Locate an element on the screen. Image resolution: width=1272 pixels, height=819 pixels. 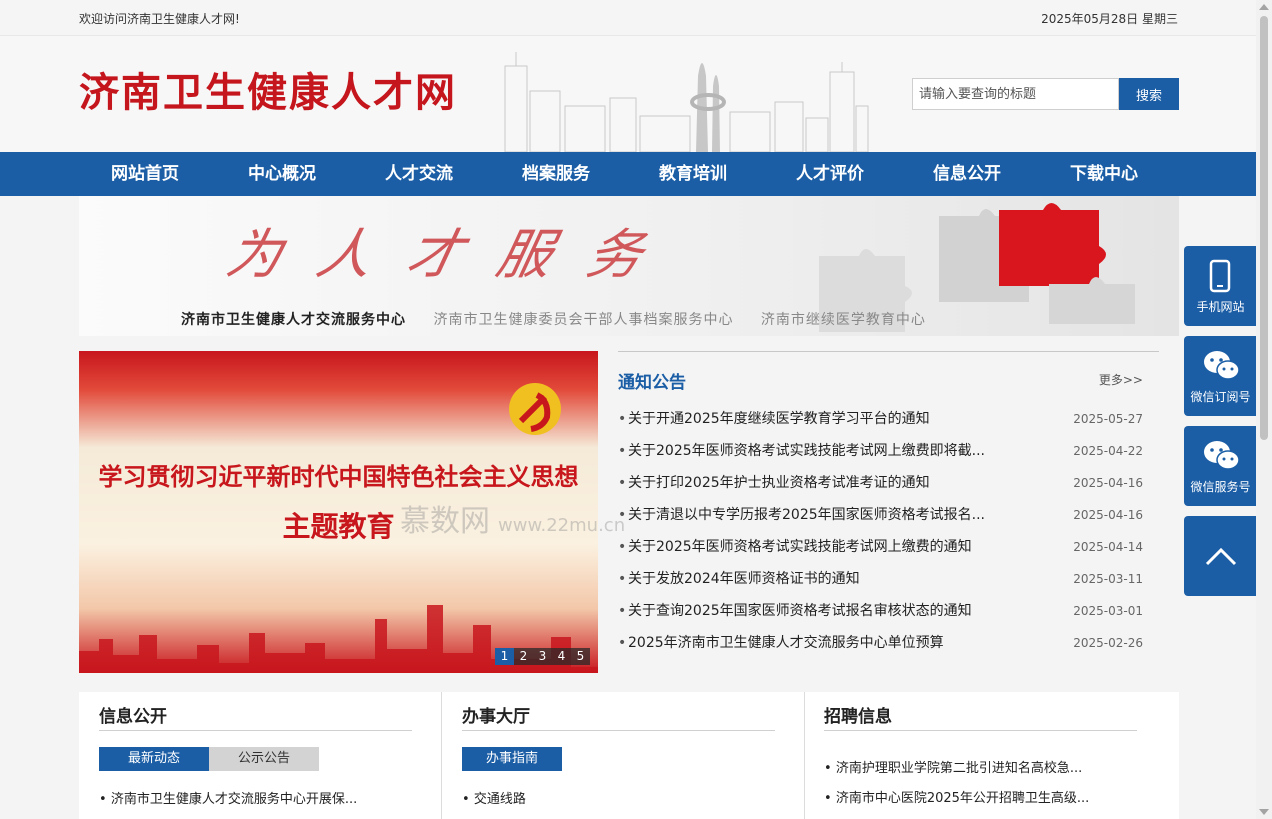
city-skyline-image is located at coordinates (686, 102).